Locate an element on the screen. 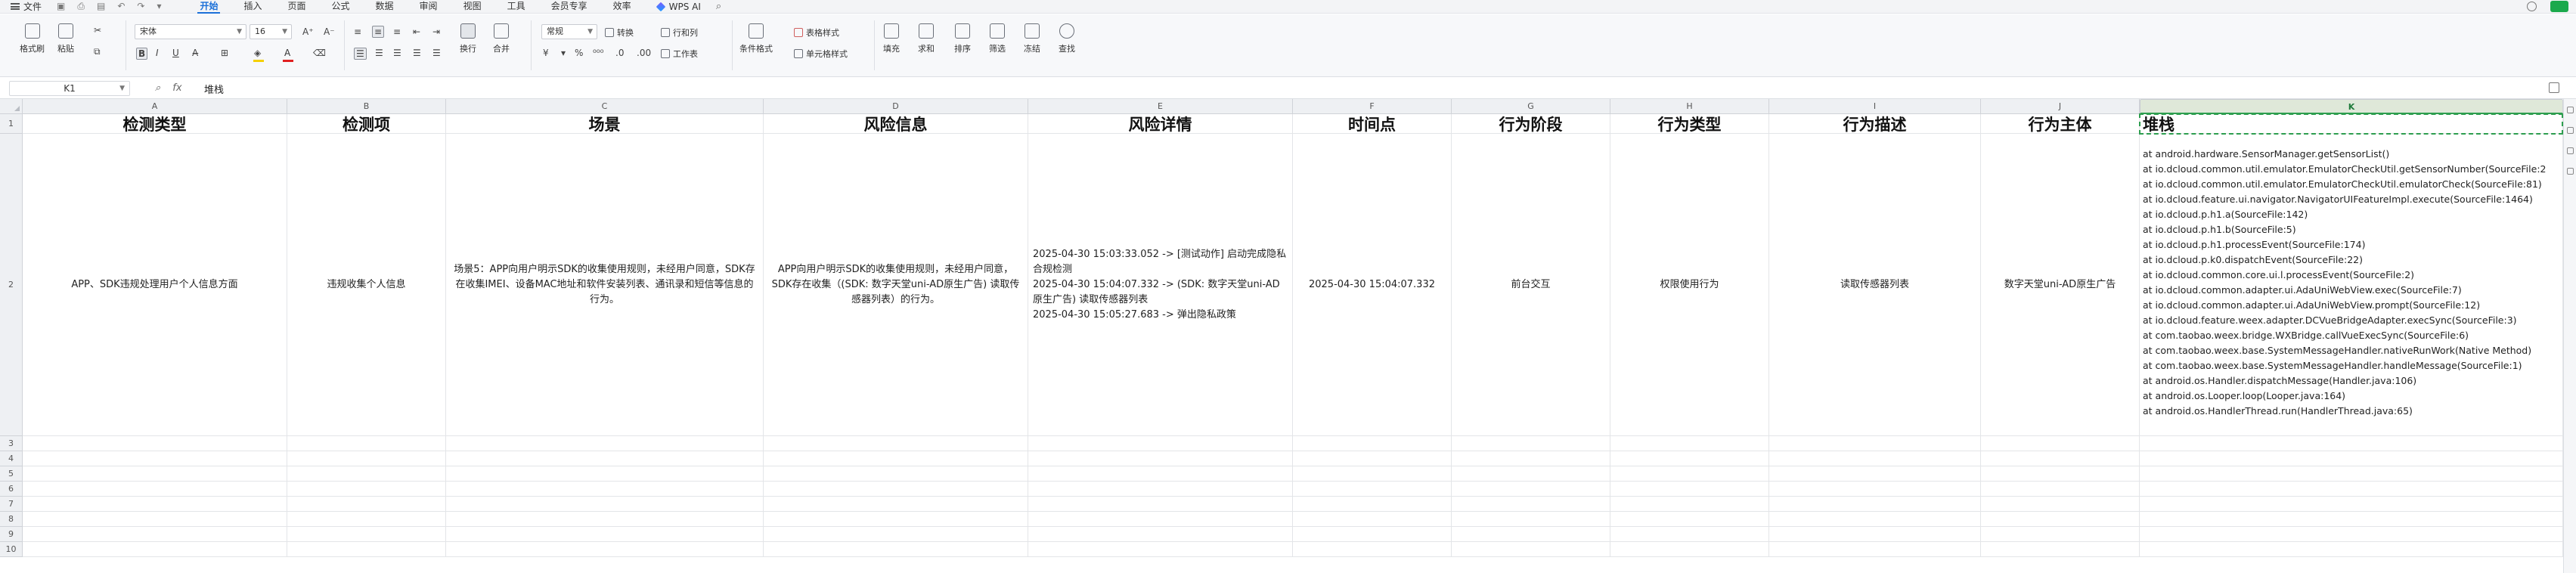 Image resolution: width=2576 pixels, height=573 pixels. tab-view: 视图 is located at coordinates (473, 7).